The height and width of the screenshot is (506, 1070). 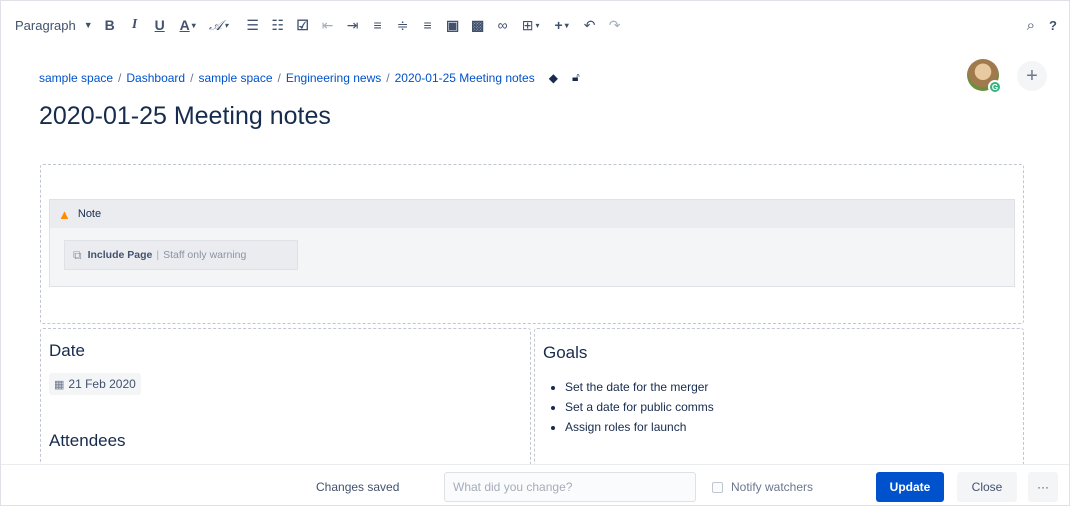 I want to click on include-page-macro: ⧉ Include Page | Staff only warning, so click(x=181, y=255).